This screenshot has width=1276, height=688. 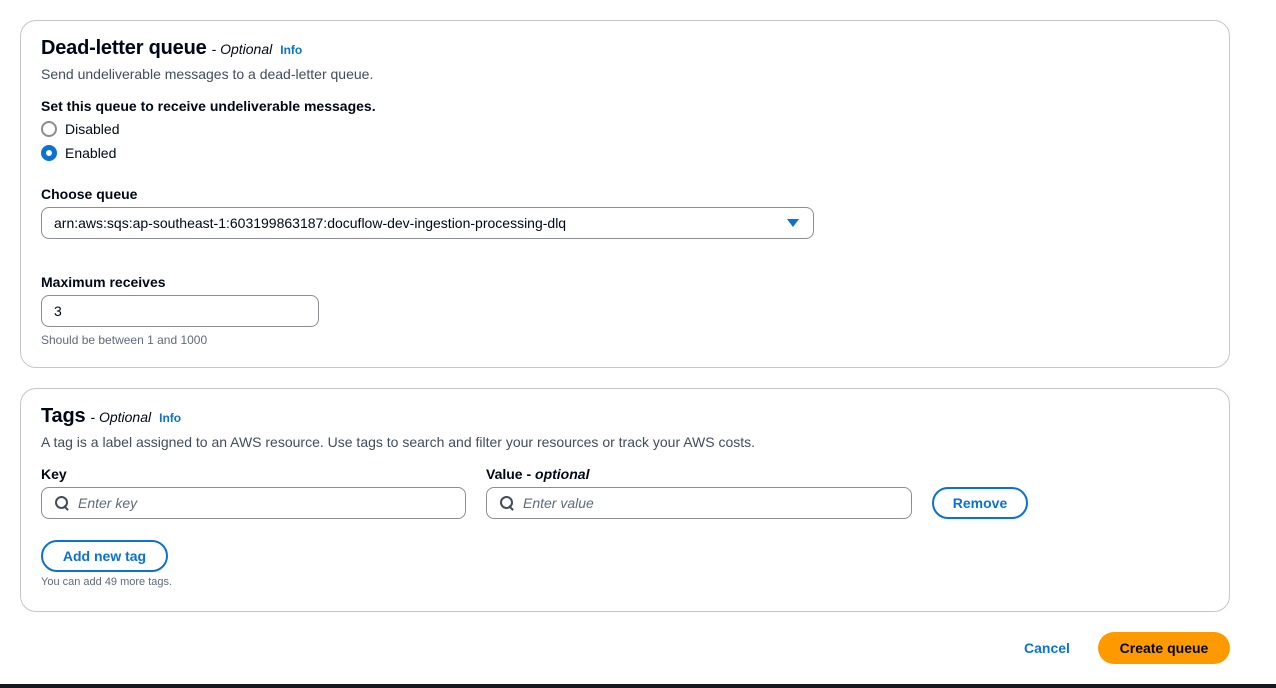 I want to click on tags-header: Tags - Optional Info, so click(x=111, y=416).